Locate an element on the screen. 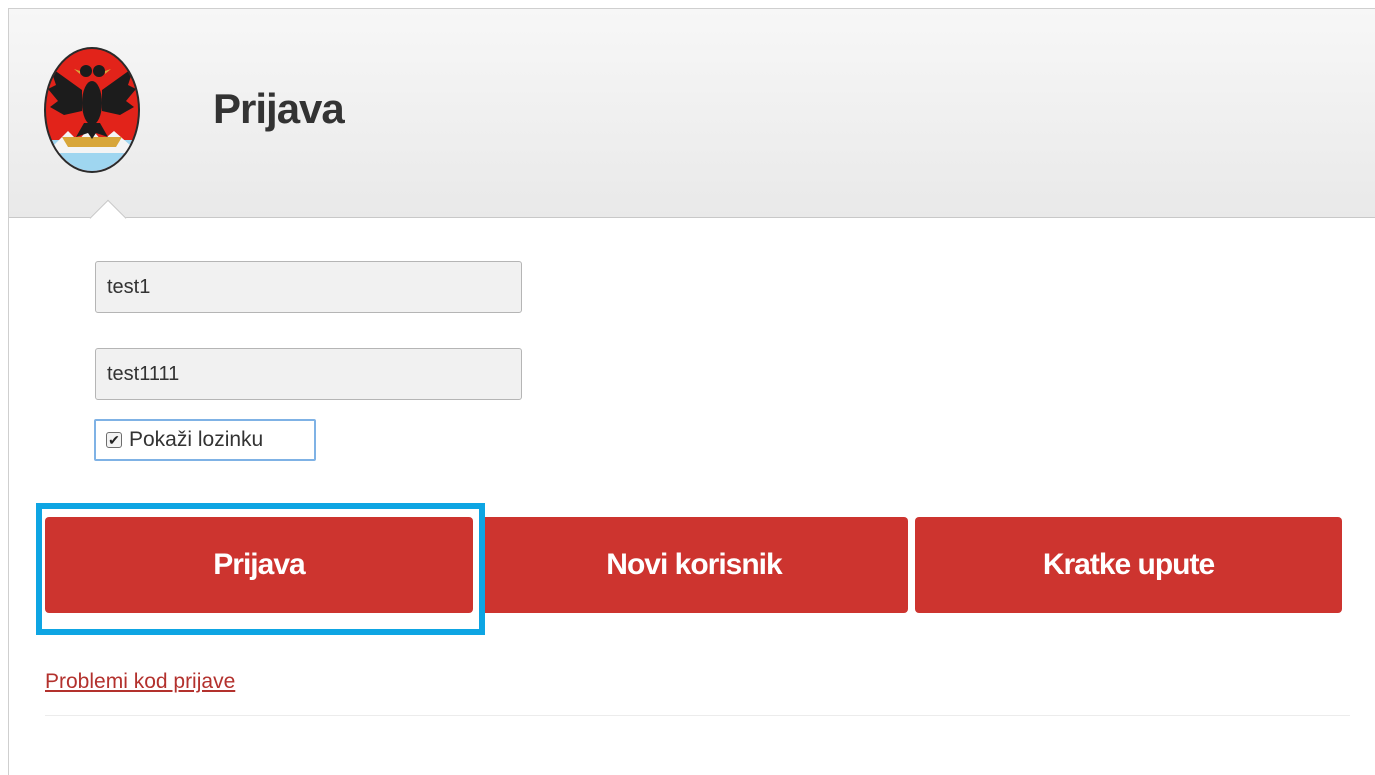 This screenshot has height=775, width=1375. show-password-checkbox: ✔ is located at coordinates (114, 440).